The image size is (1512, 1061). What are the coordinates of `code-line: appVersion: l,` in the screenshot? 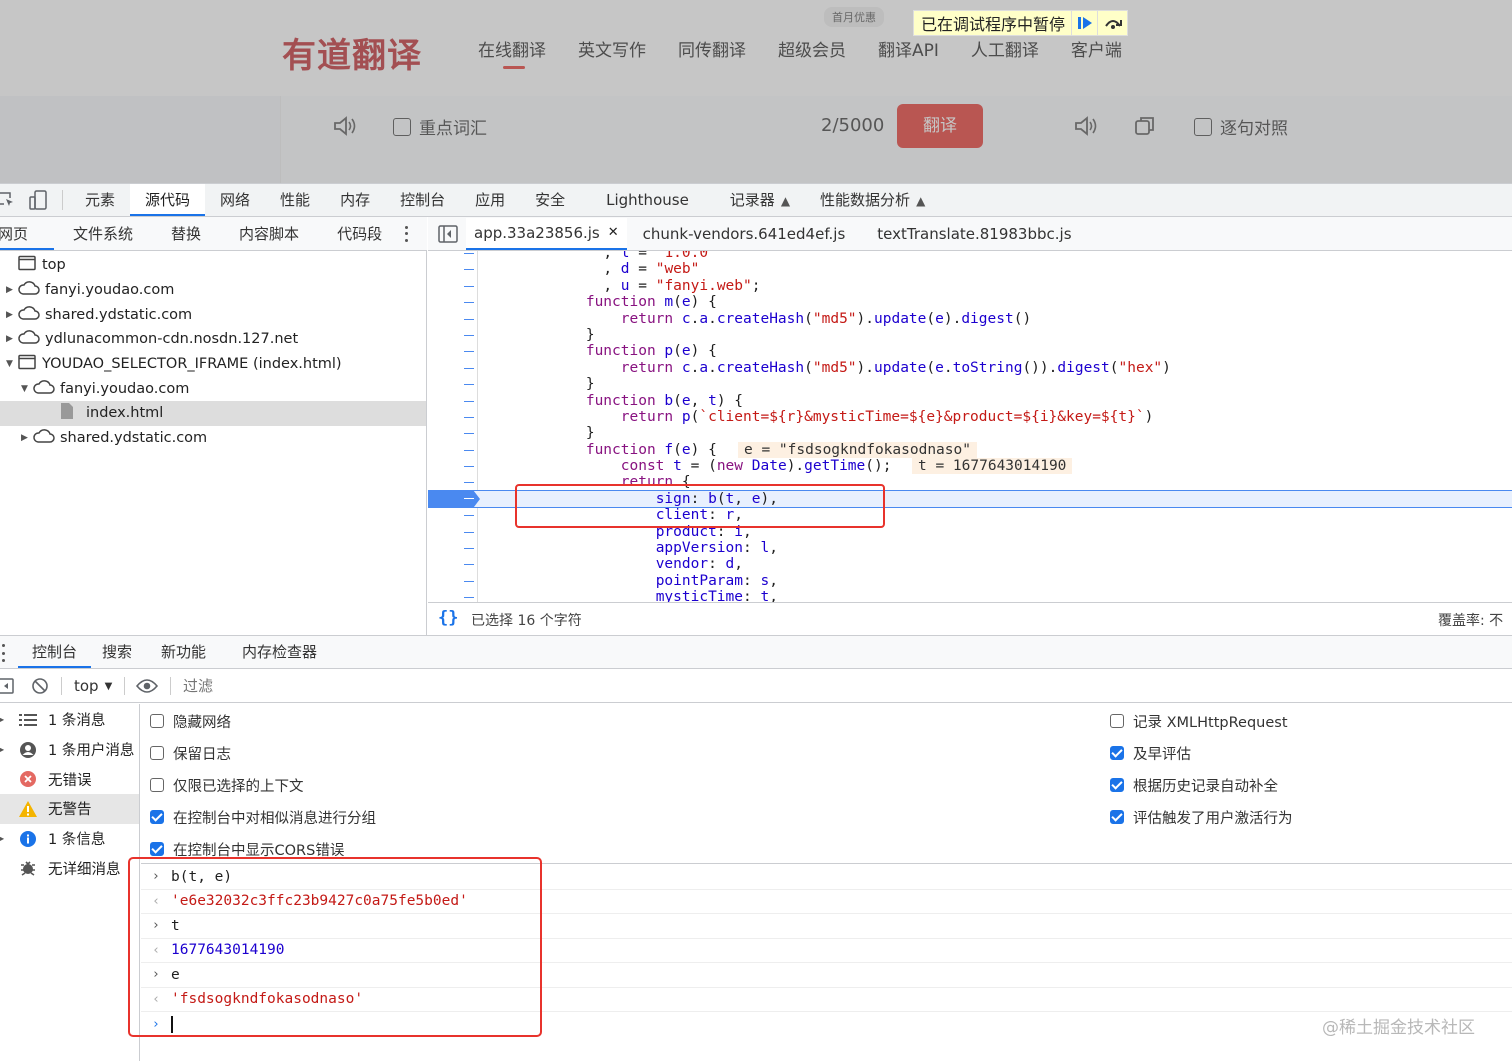 It's located at (970, 548).